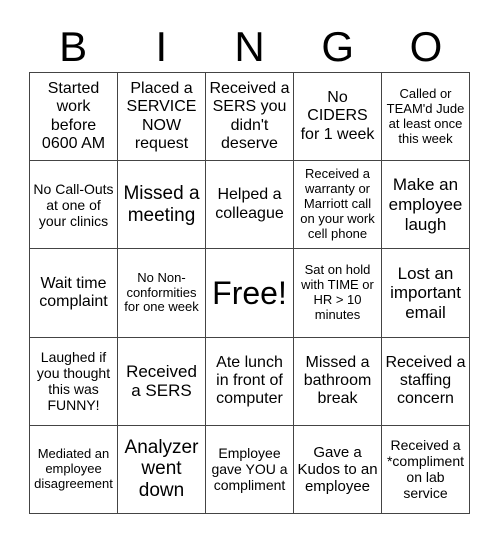  What do you see at coordinates (338, 46) in the screenshot?
I see `header-letter-g: G` at bounding box center [338, 46].